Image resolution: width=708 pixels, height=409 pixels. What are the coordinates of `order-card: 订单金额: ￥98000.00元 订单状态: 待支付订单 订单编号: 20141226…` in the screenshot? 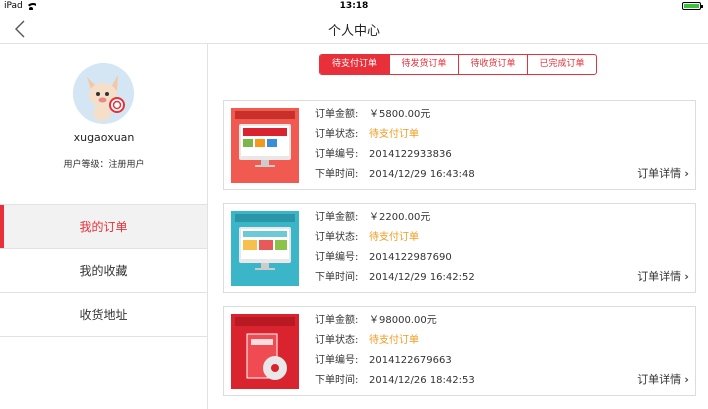 It's located at (459, 351).